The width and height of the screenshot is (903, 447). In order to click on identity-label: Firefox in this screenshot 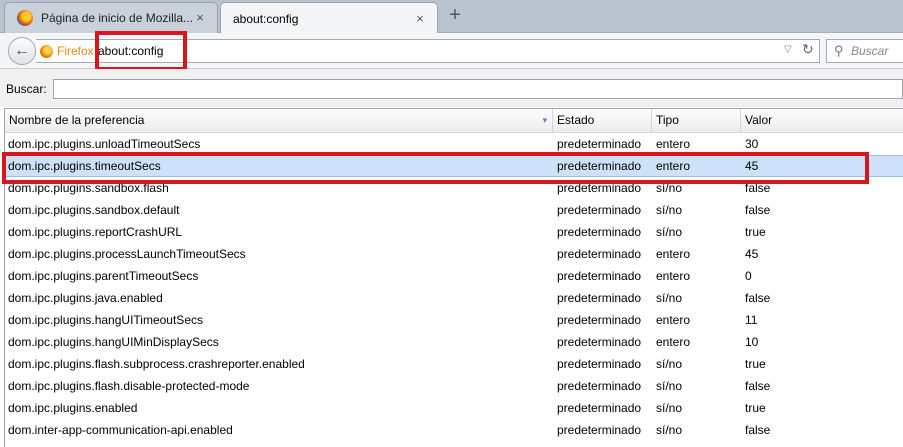, I will do `click(75, 51)`.